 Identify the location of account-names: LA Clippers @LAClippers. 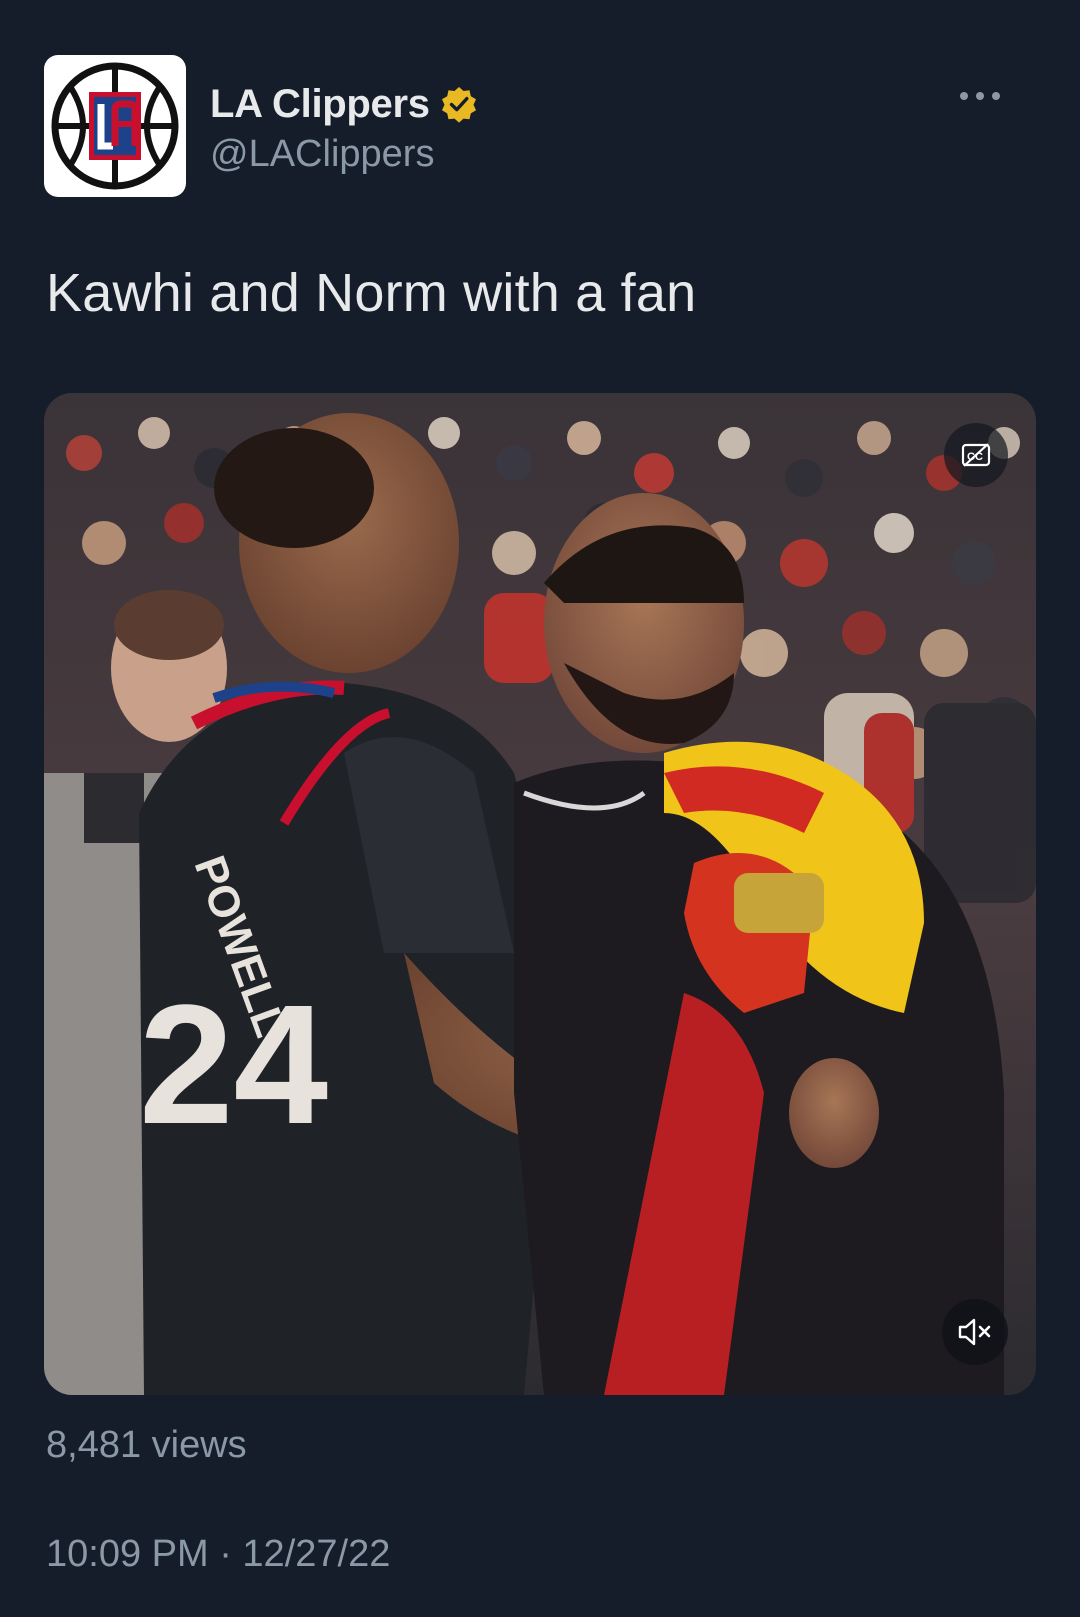
(344, 127).